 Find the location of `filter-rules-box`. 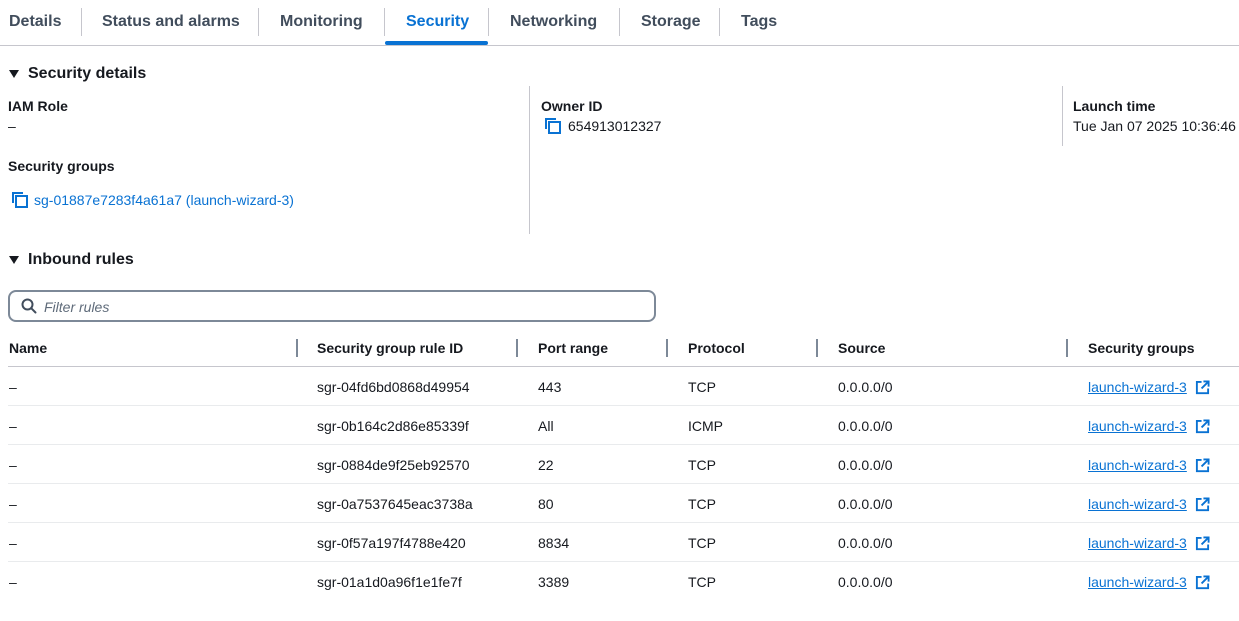

filter-rules-box is located at coordinates (332, 306).